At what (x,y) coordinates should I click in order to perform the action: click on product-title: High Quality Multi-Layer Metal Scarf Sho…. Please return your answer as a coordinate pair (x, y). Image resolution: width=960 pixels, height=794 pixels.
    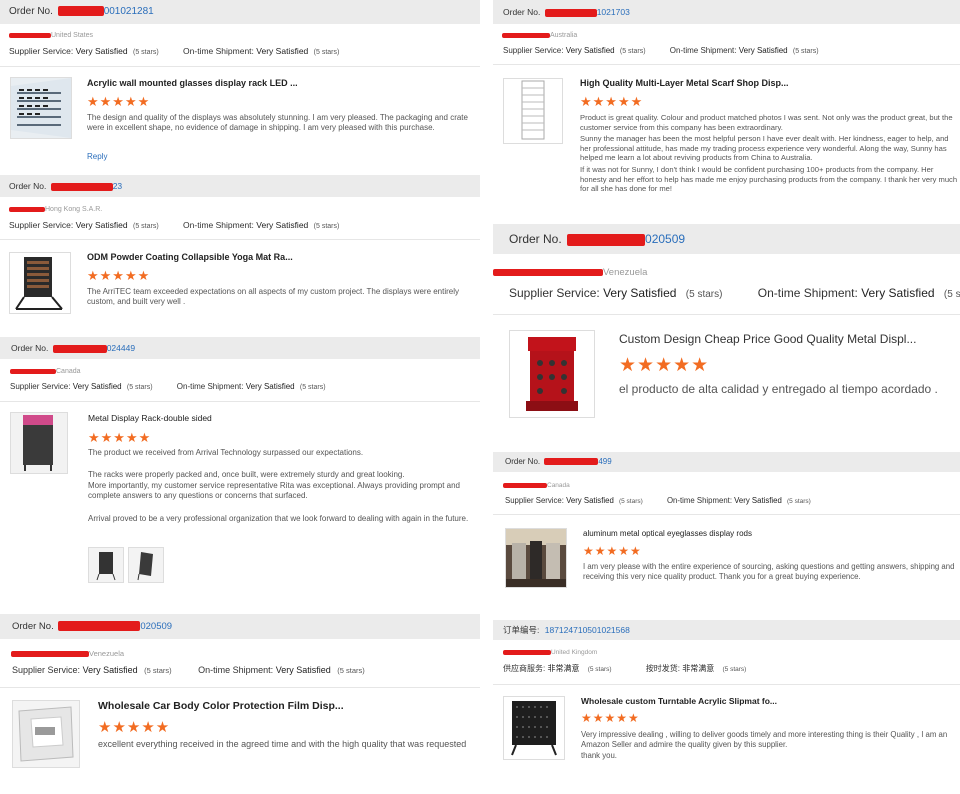
    Looking at the image, I should click on (684, 83).